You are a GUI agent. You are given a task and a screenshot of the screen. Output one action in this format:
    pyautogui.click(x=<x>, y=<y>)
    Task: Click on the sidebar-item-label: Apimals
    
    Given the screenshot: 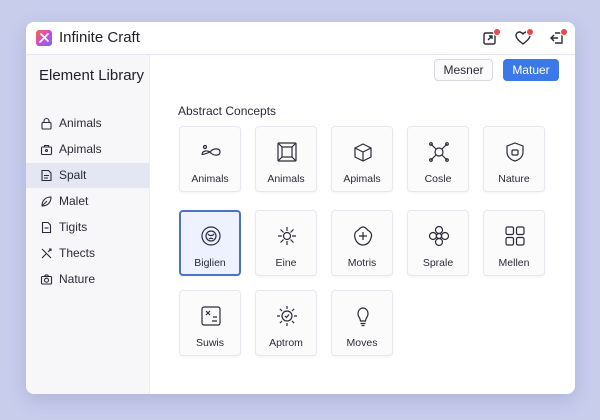 What is the action you would take?
    pyautogui.click(x=80, y=149)
    